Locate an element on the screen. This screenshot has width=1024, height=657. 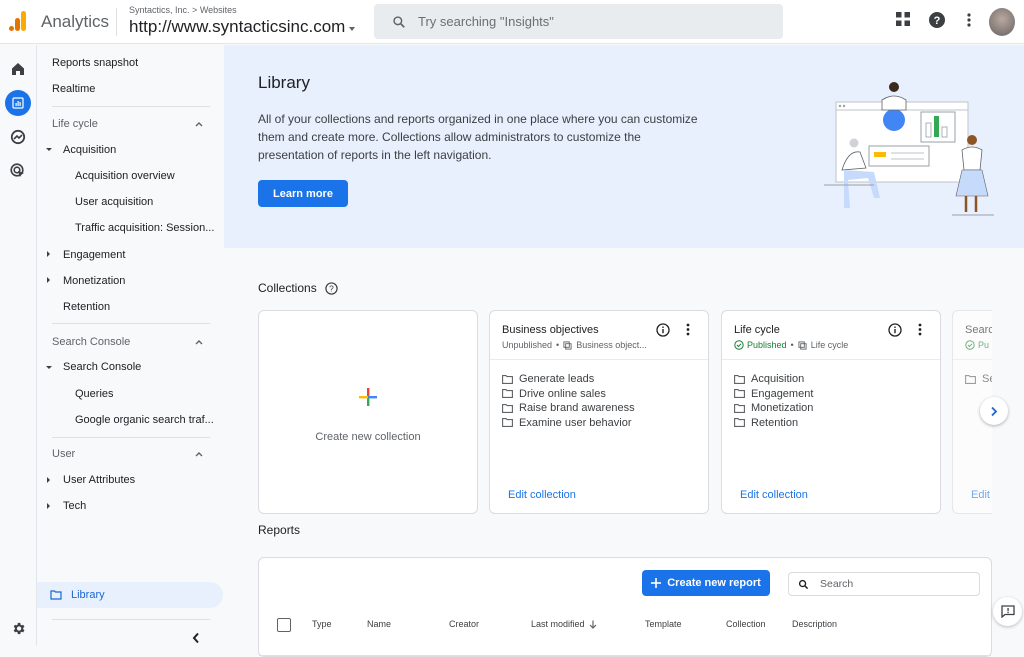
rail-admin is located at coordinates (18, 628).